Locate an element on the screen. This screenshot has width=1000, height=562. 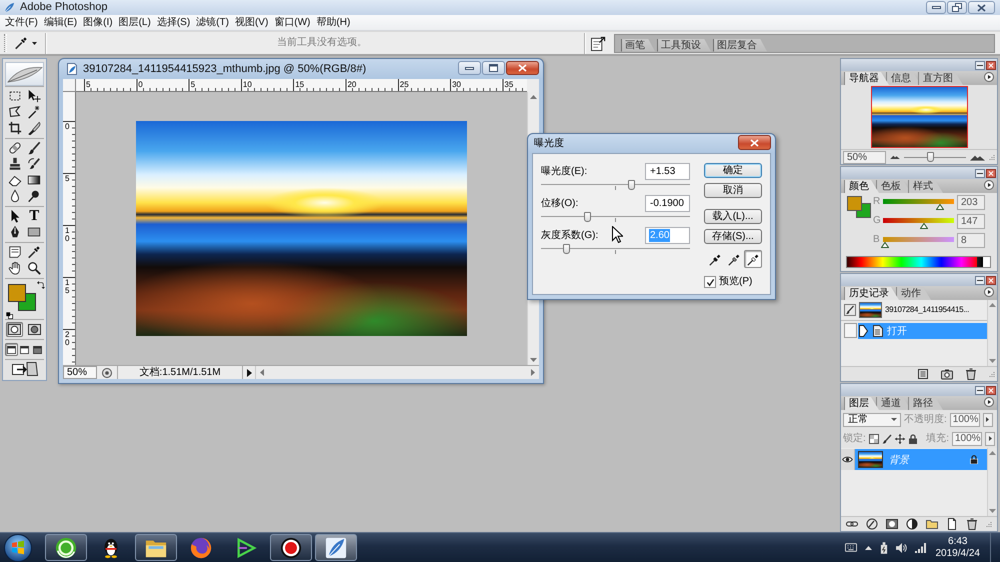
dialog-button: 确定 is located at coordinates (733, 170).